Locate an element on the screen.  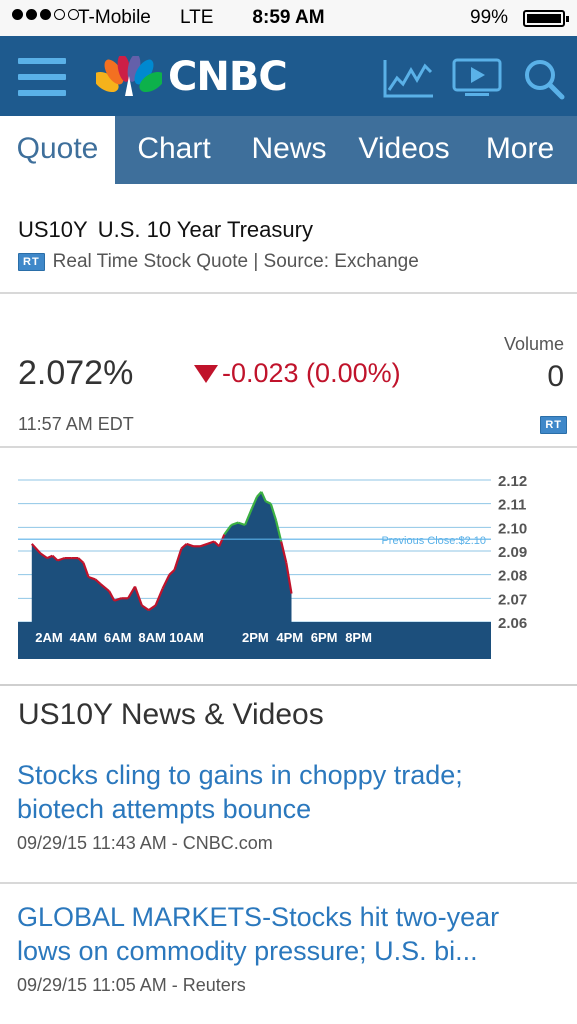
menu-icon is located at coordinates (42, 77).